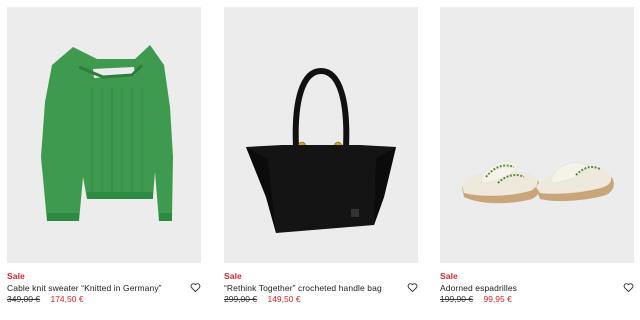 Image resolution: width=640 pixels, height=320 pixels. Describe the element at coordinates (457, 299) in the screenshot. I see `old-price: 199,90 €` at that location.